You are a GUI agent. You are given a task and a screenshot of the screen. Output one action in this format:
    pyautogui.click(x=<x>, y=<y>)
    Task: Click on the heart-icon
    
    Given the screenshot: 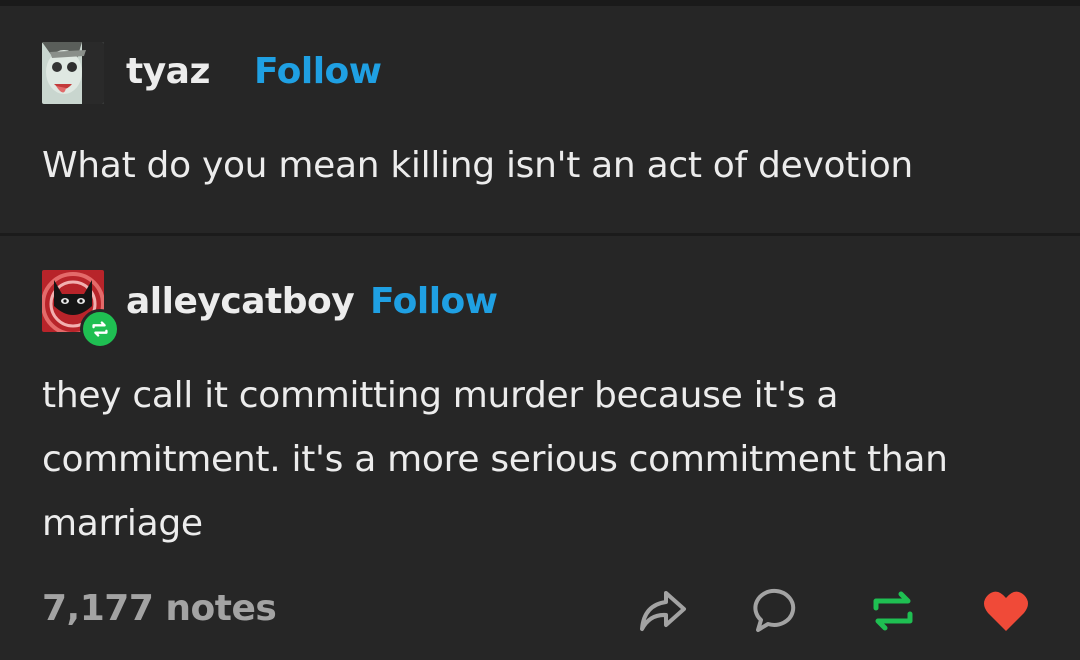 What is the action you would take?
    pyautogui.click(x=1006, y=611)
    